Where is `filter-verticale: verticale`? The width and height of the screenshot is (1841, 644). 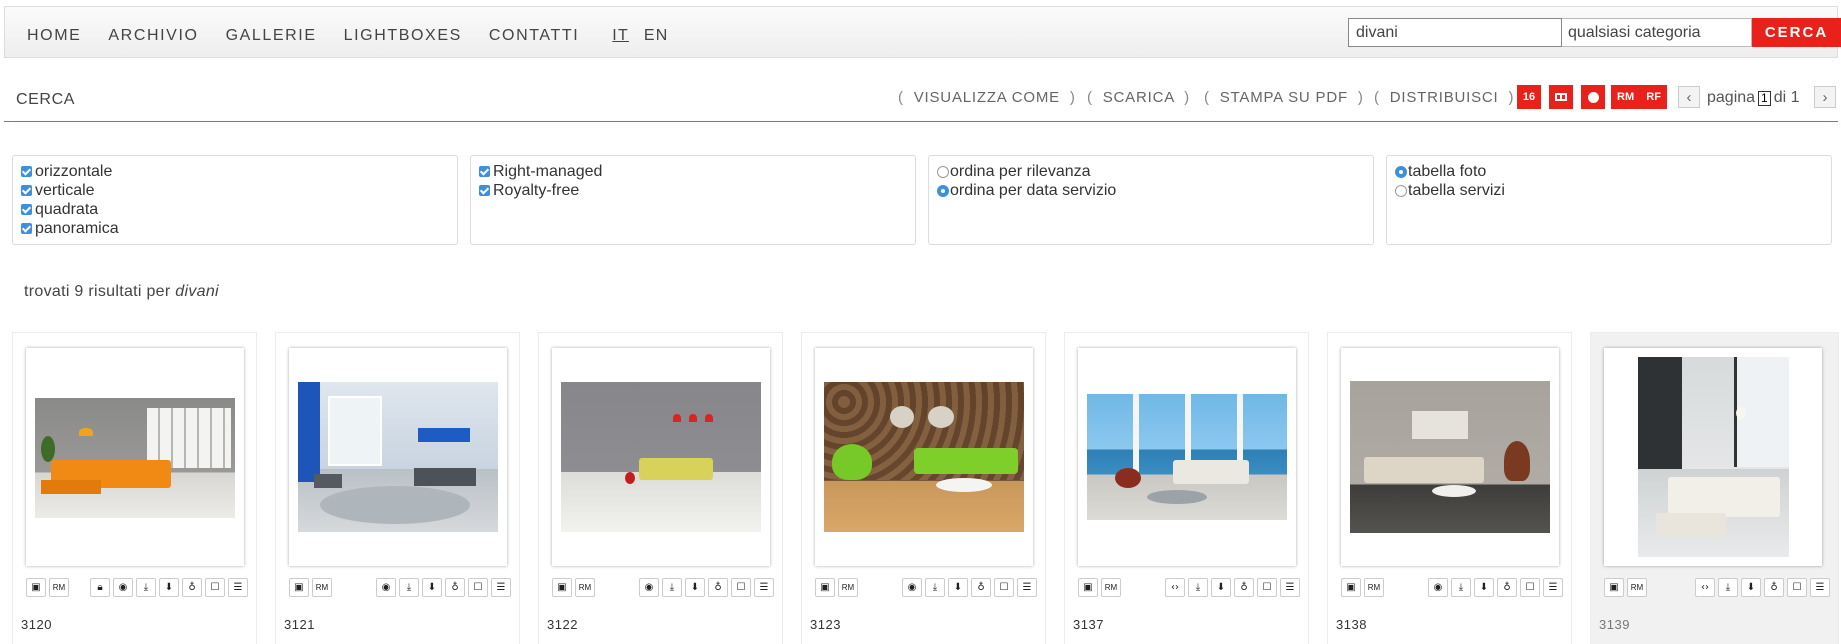
filter-verticale: verticale is located at coordinates (239, 190).